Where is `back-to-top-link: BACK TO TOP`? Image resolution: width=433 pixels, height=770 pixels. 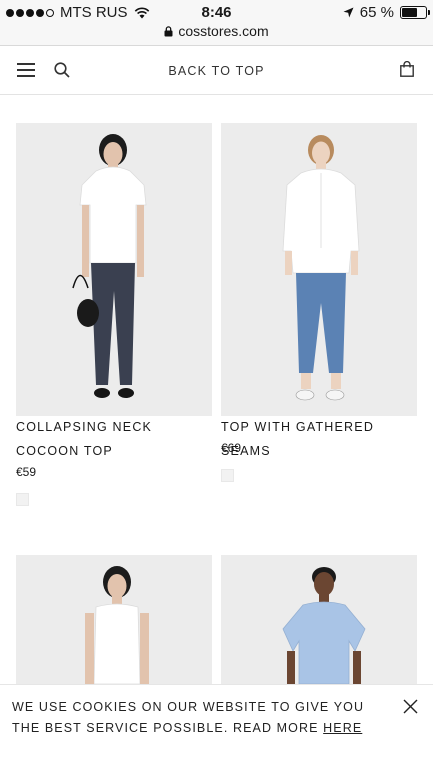 back-to-top-link: BACK TO TOP is located at coordinates (216, 71).